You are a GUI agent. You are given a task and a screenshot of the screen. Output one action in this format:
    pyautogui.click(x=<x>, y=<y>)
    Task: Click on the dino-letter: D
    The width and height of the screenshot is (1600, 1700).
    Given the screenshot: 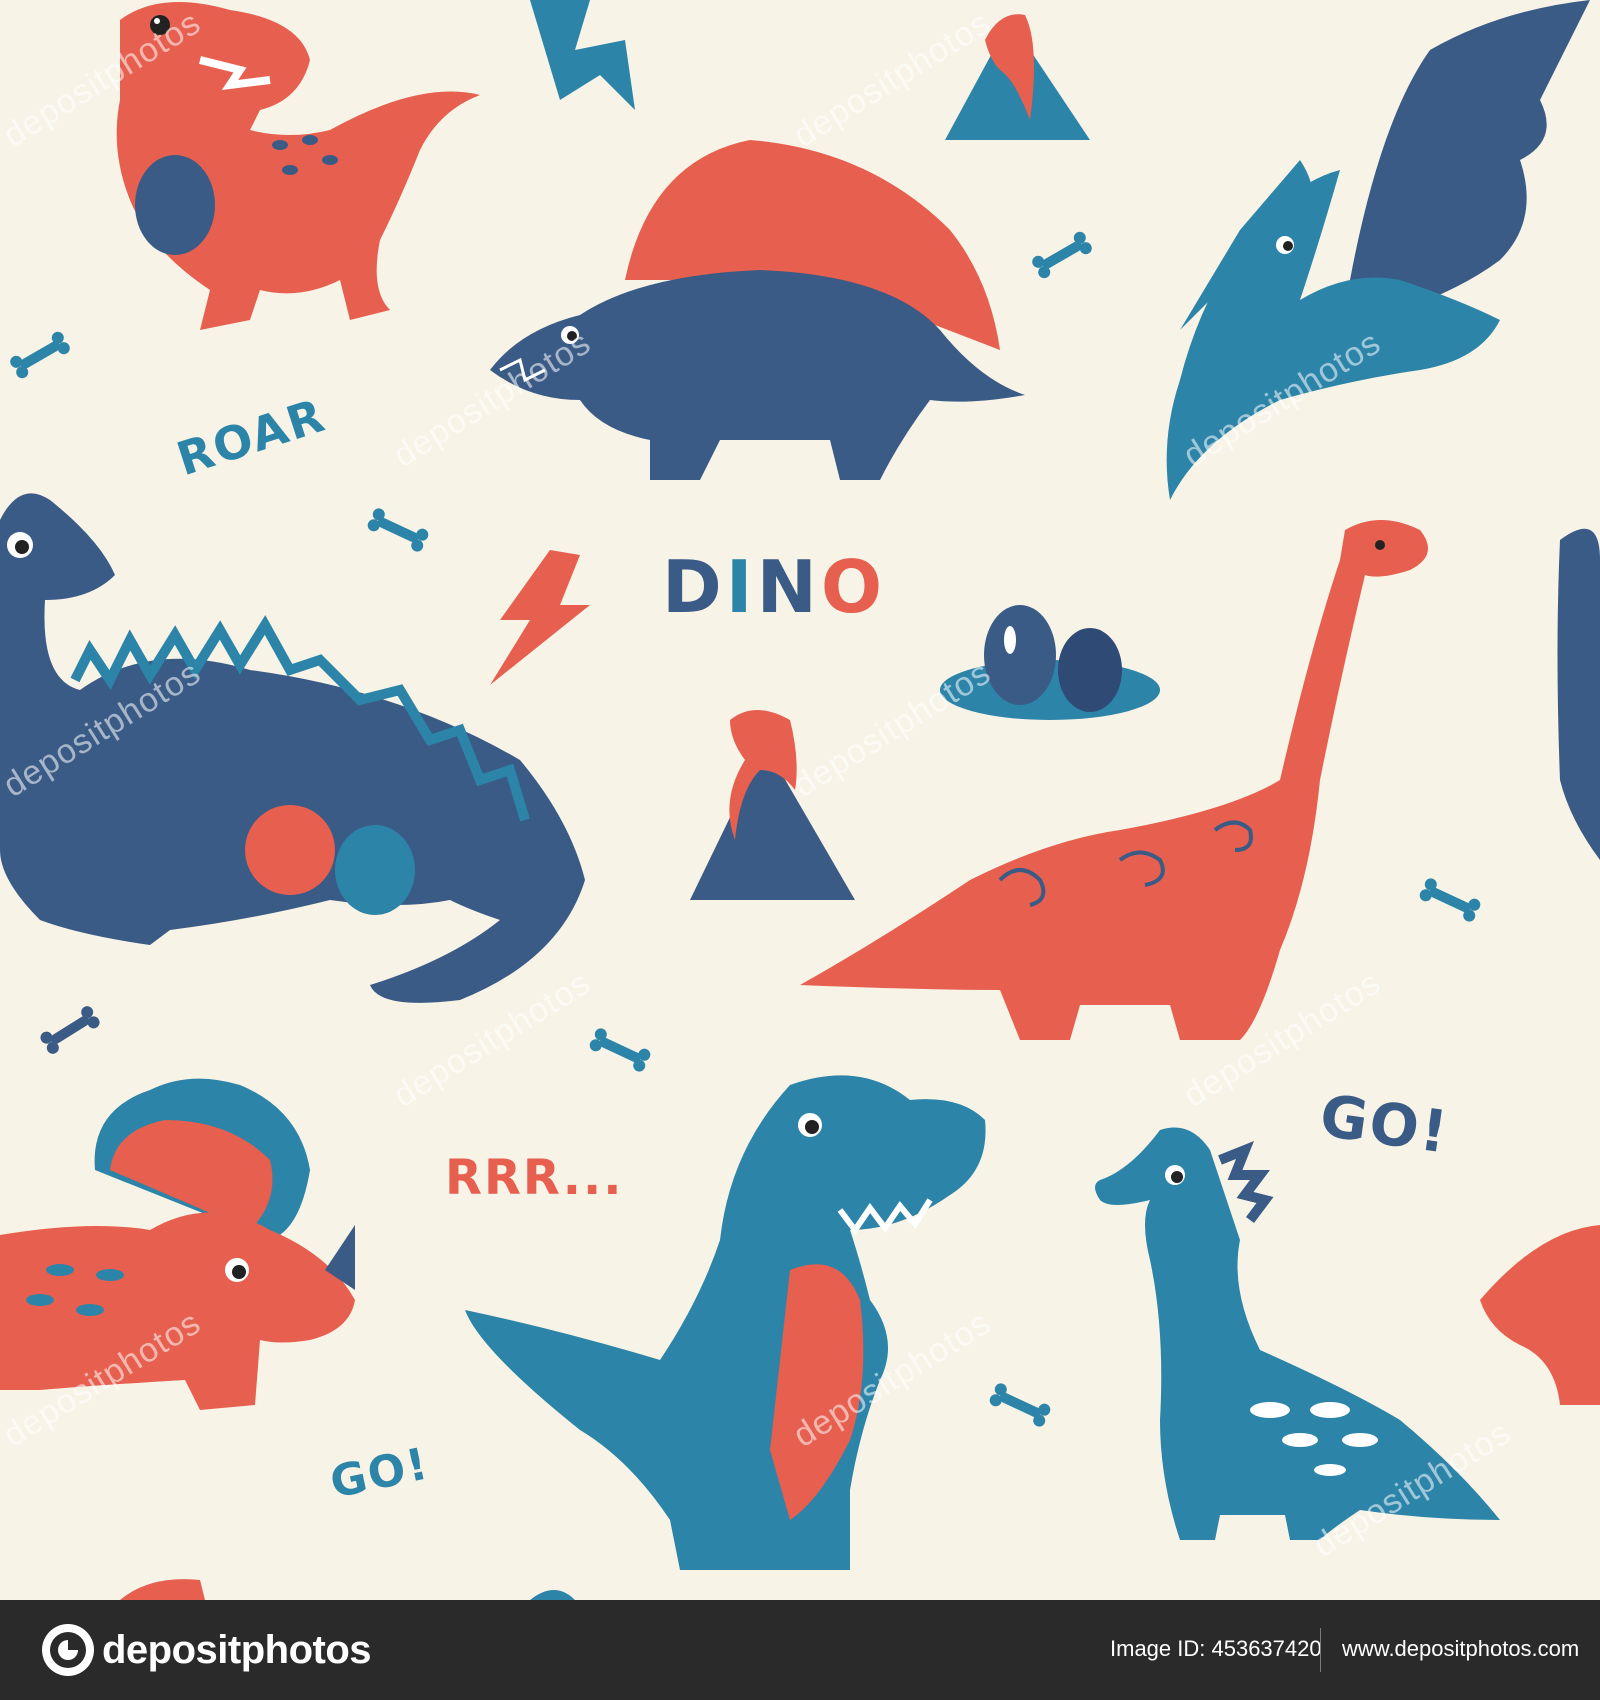 What is the action you would take?
    pyautogui.click(x=694, y=587)
    